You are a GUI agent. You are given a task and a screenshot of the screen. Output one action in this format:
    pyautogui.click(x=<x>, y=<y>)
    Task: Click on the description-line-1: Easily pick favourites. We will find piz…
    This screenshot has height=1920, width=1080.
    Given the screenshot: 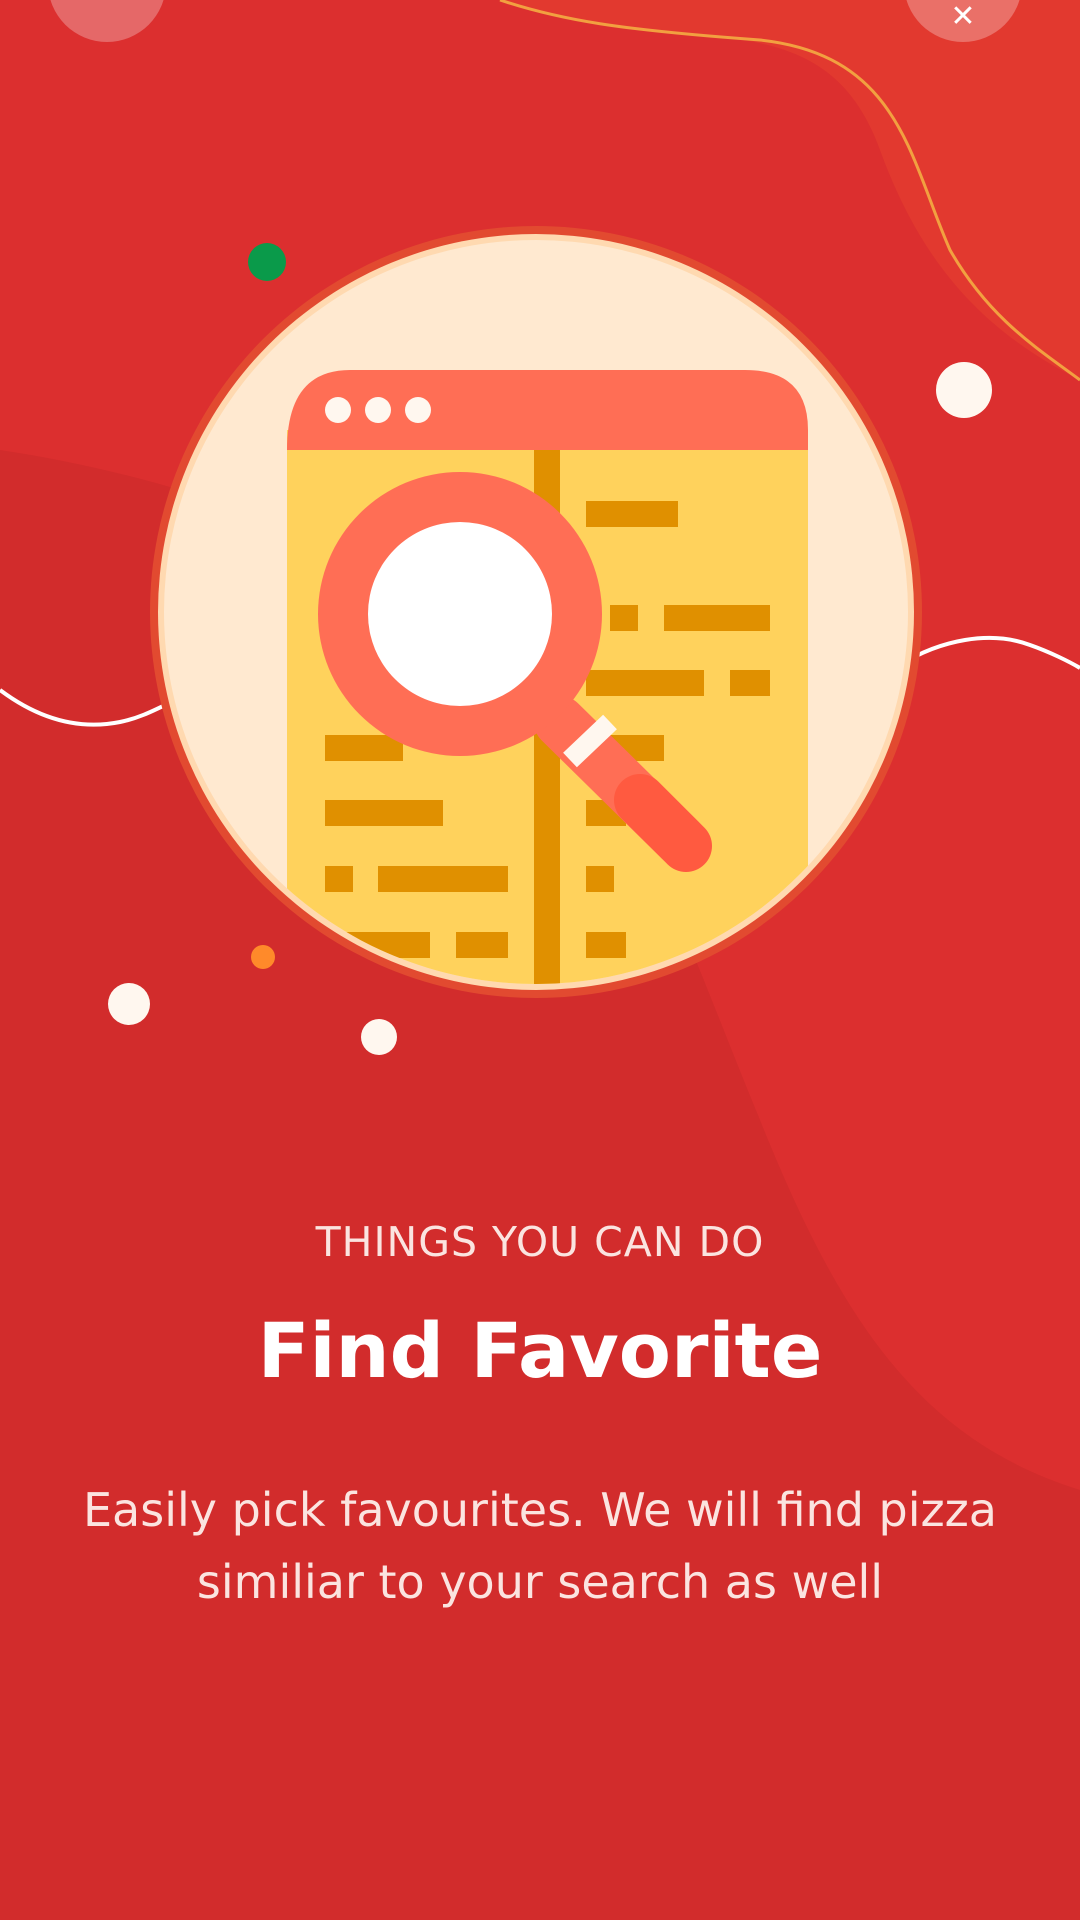 What is the action you would take?
    pyautogui.click(x=539, y=1510)
    